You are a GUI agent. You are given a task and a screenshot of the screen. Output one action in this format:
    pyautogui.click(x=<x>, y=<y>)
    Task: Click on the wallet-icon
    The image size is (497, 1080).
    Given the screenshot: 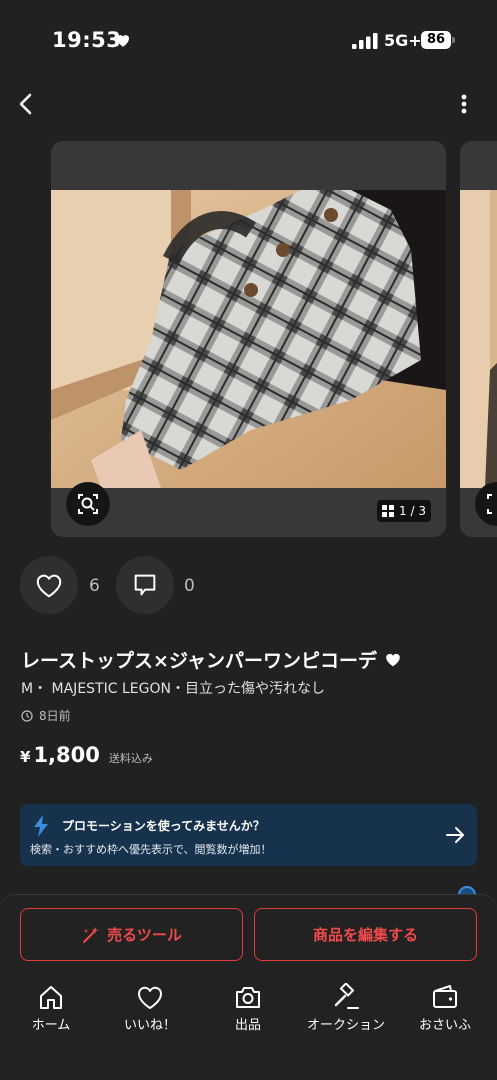 What is the action you would take?
    pyautogui.click(x=445, y=996)
    